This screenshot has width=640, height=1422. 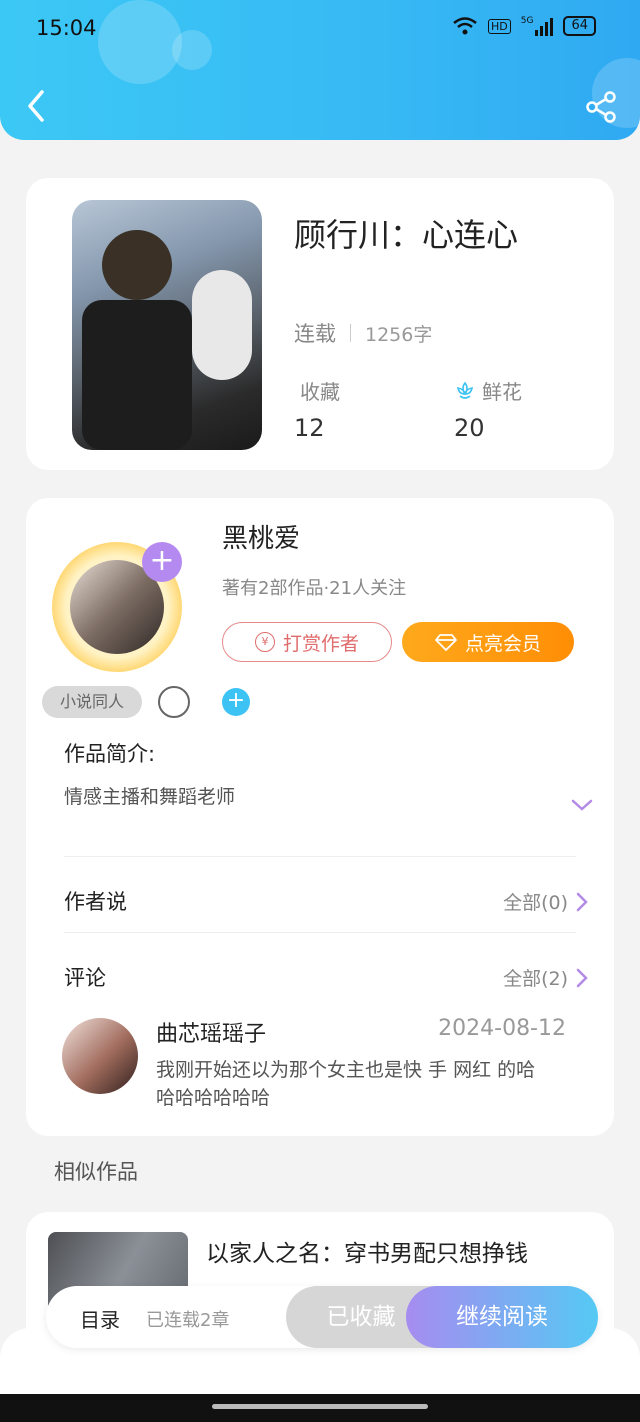 What do you see at coordinates (502, 643) in the screenshot?
I see `vip-label: 点亮会员` at bounding box center [502, 643].